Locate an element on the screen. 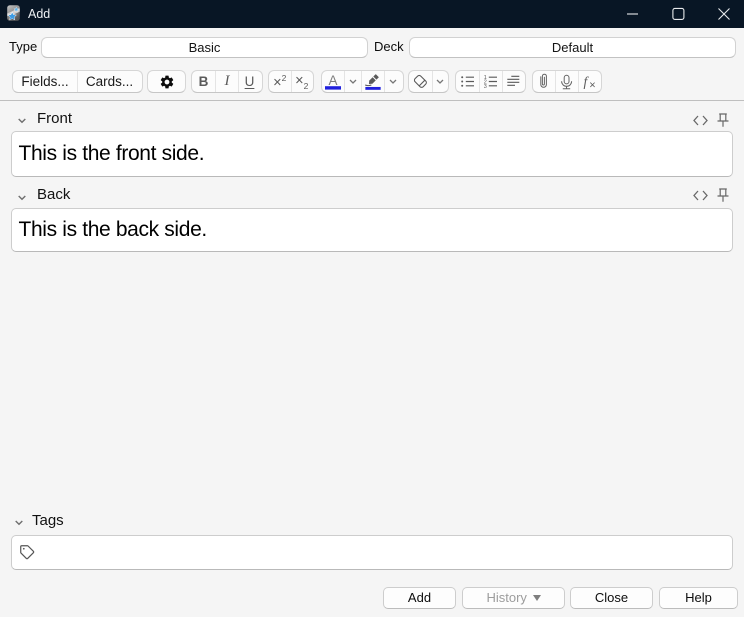 This screenshot has width=744, height=617. svg-text: 3 is located at coordinates (485, 87).